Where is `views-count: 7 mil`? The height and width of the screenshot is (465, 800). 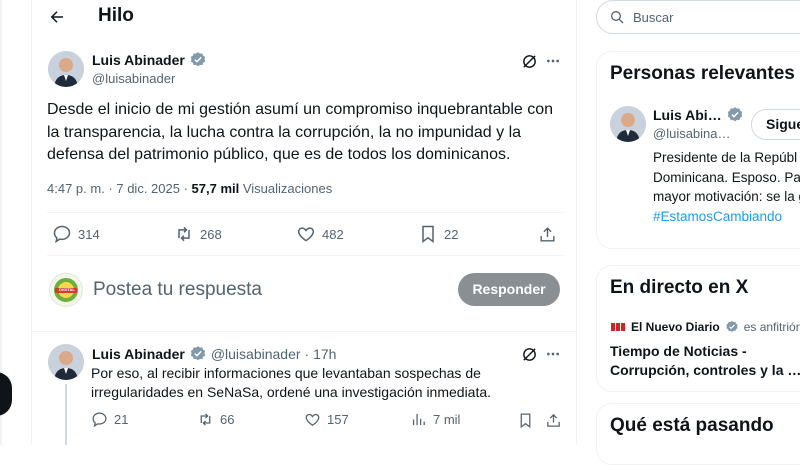
views-count: 7 mil is located at coordinates (447, 419).